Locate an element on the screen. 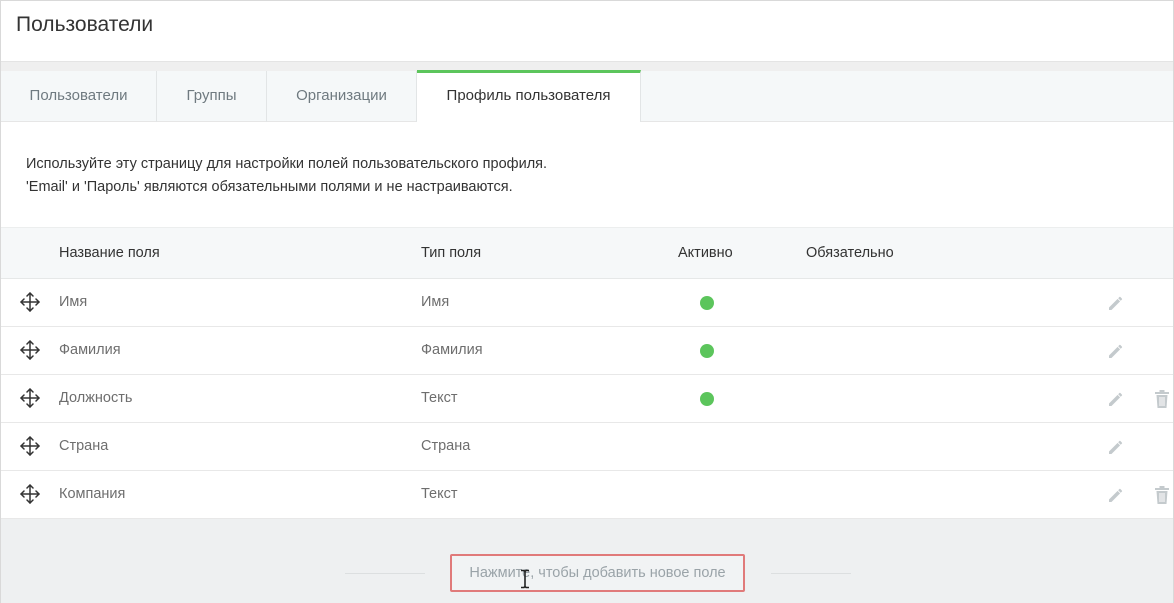 The height and width of the screenshot is (603, 1174). field-name: Фамилия is located at coordinates (90, 350).